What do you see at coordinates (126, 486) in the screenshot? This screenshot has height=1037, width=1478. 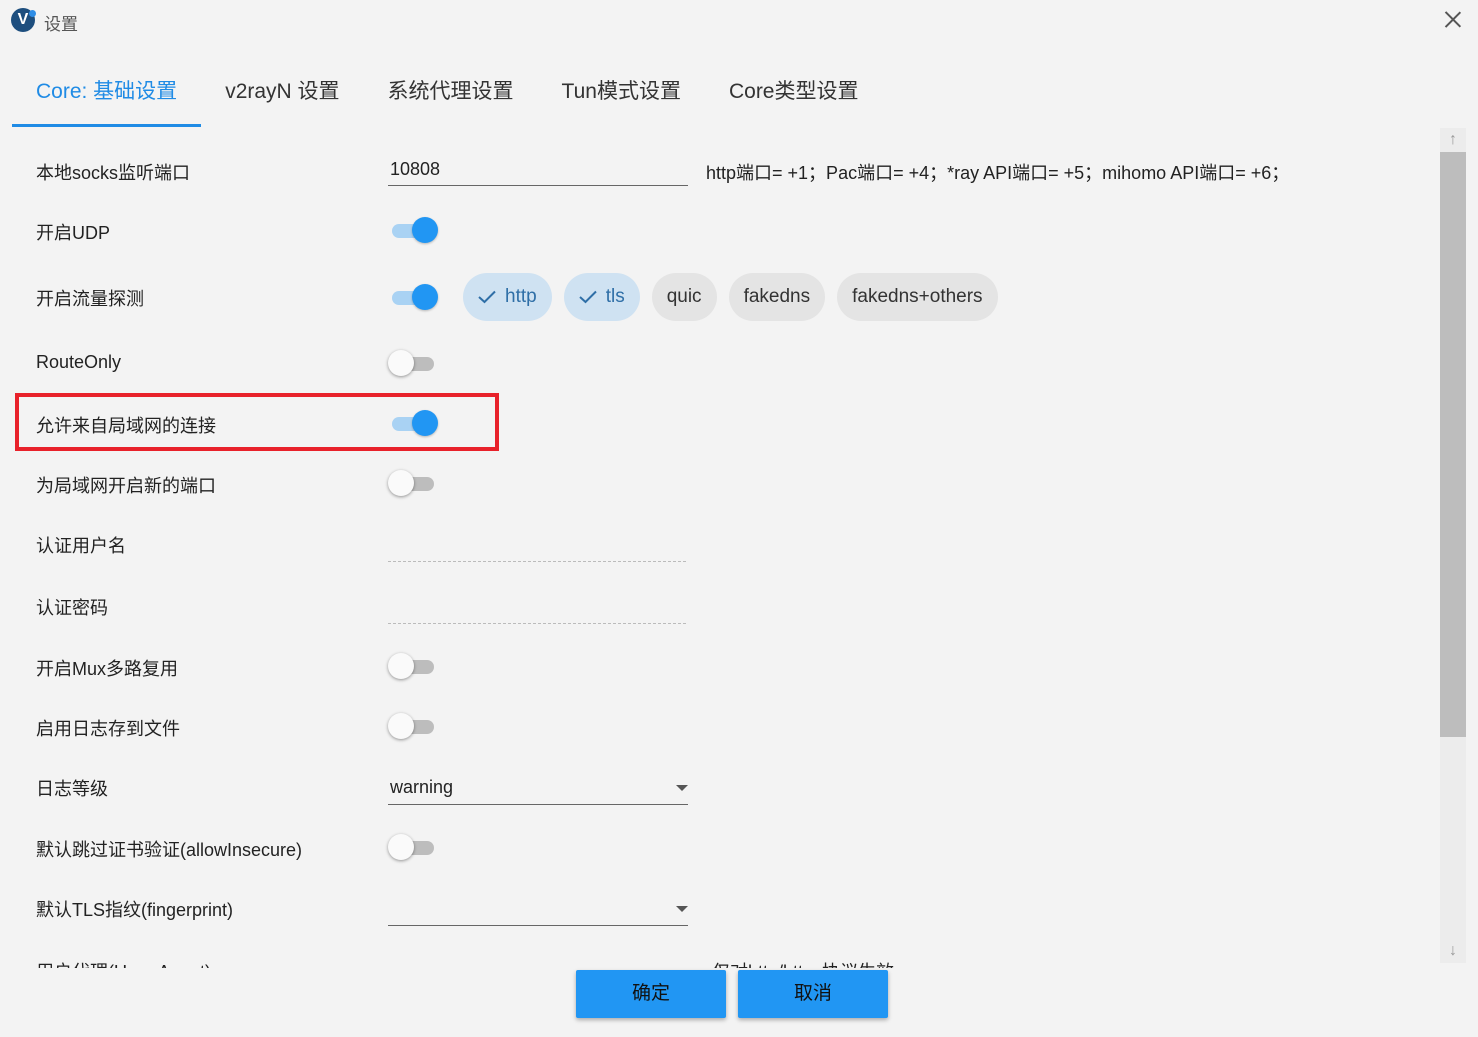 I see `lan-new-port-label: 为局域网开启新的端口` at bounding box center [126, 486].